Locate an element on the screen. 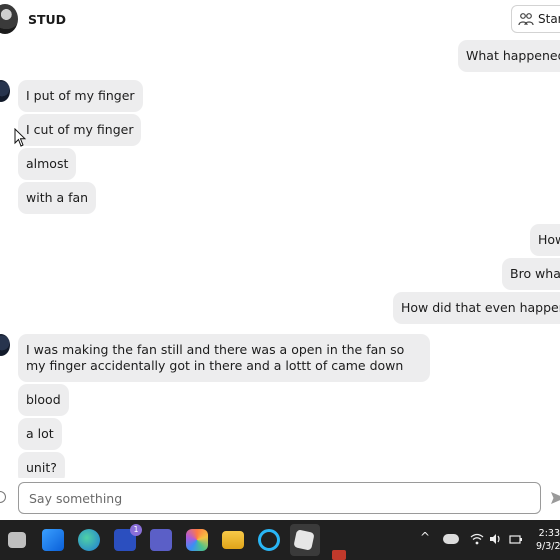 The width and height of the screenshot is (560, 560). taskbar: 1 ^ is located at coordinates (280, 540).